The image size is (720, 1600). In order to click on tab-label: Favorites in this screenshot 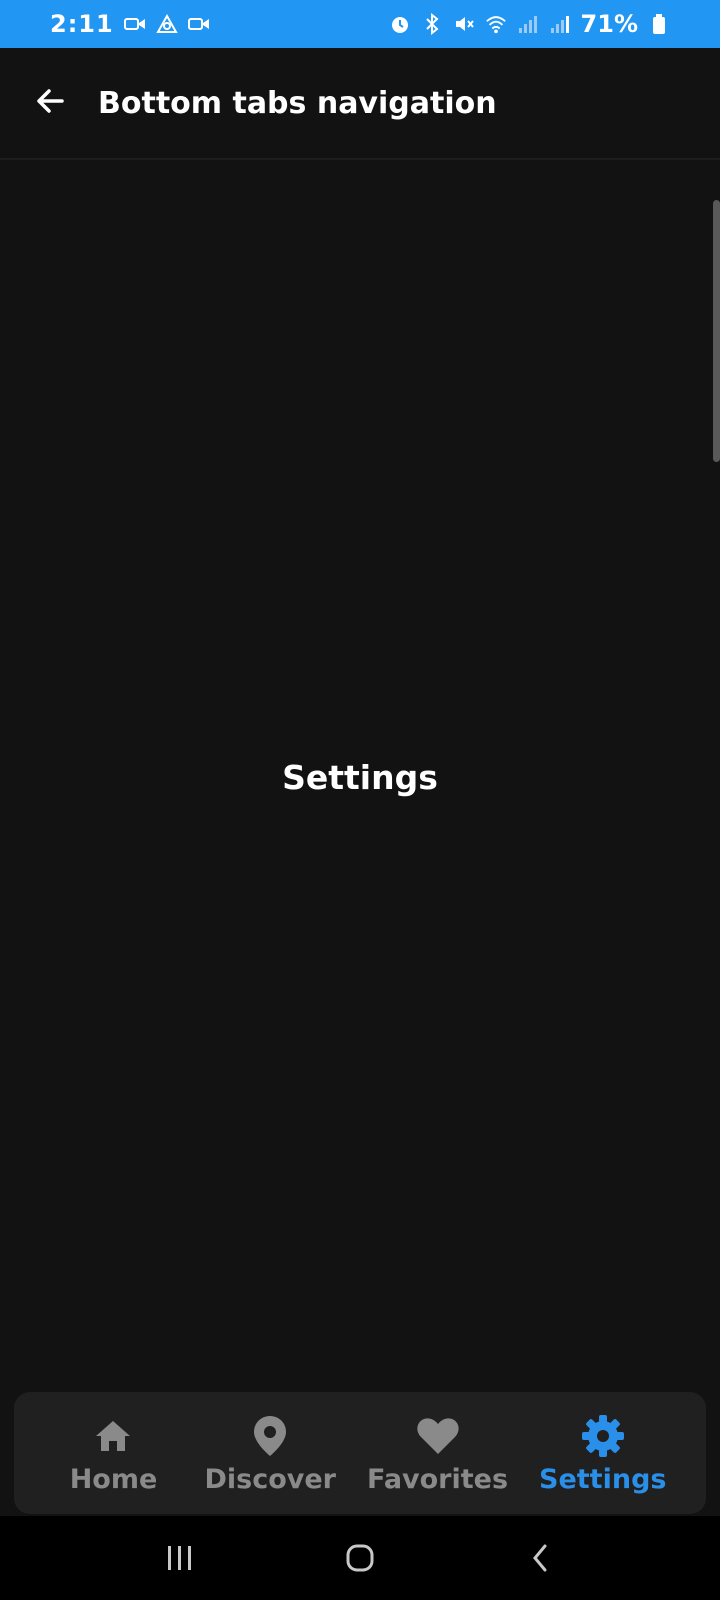, I will do `click(437, 1479)`.